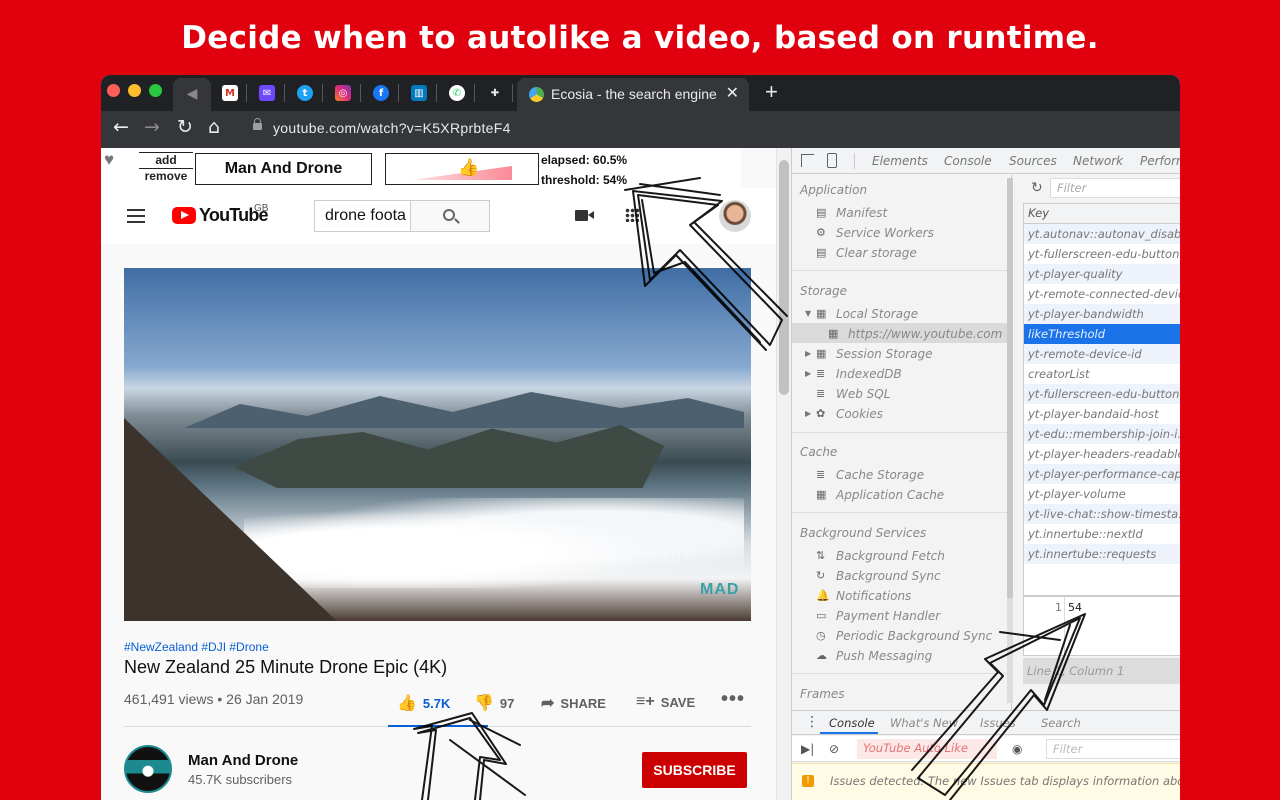  What do you see at coordinates (243, 760) in the screenshot?
I see `channel-name: Man And Drone` at bounding box center [243, 760].